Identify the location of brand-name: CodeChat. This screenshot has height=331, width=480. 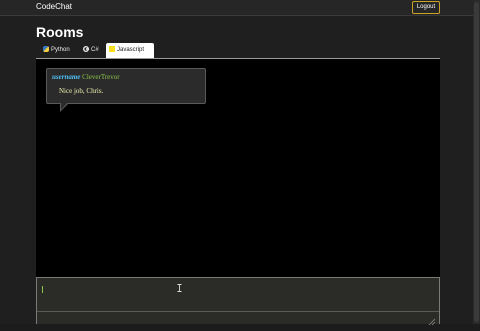
(54, 7).